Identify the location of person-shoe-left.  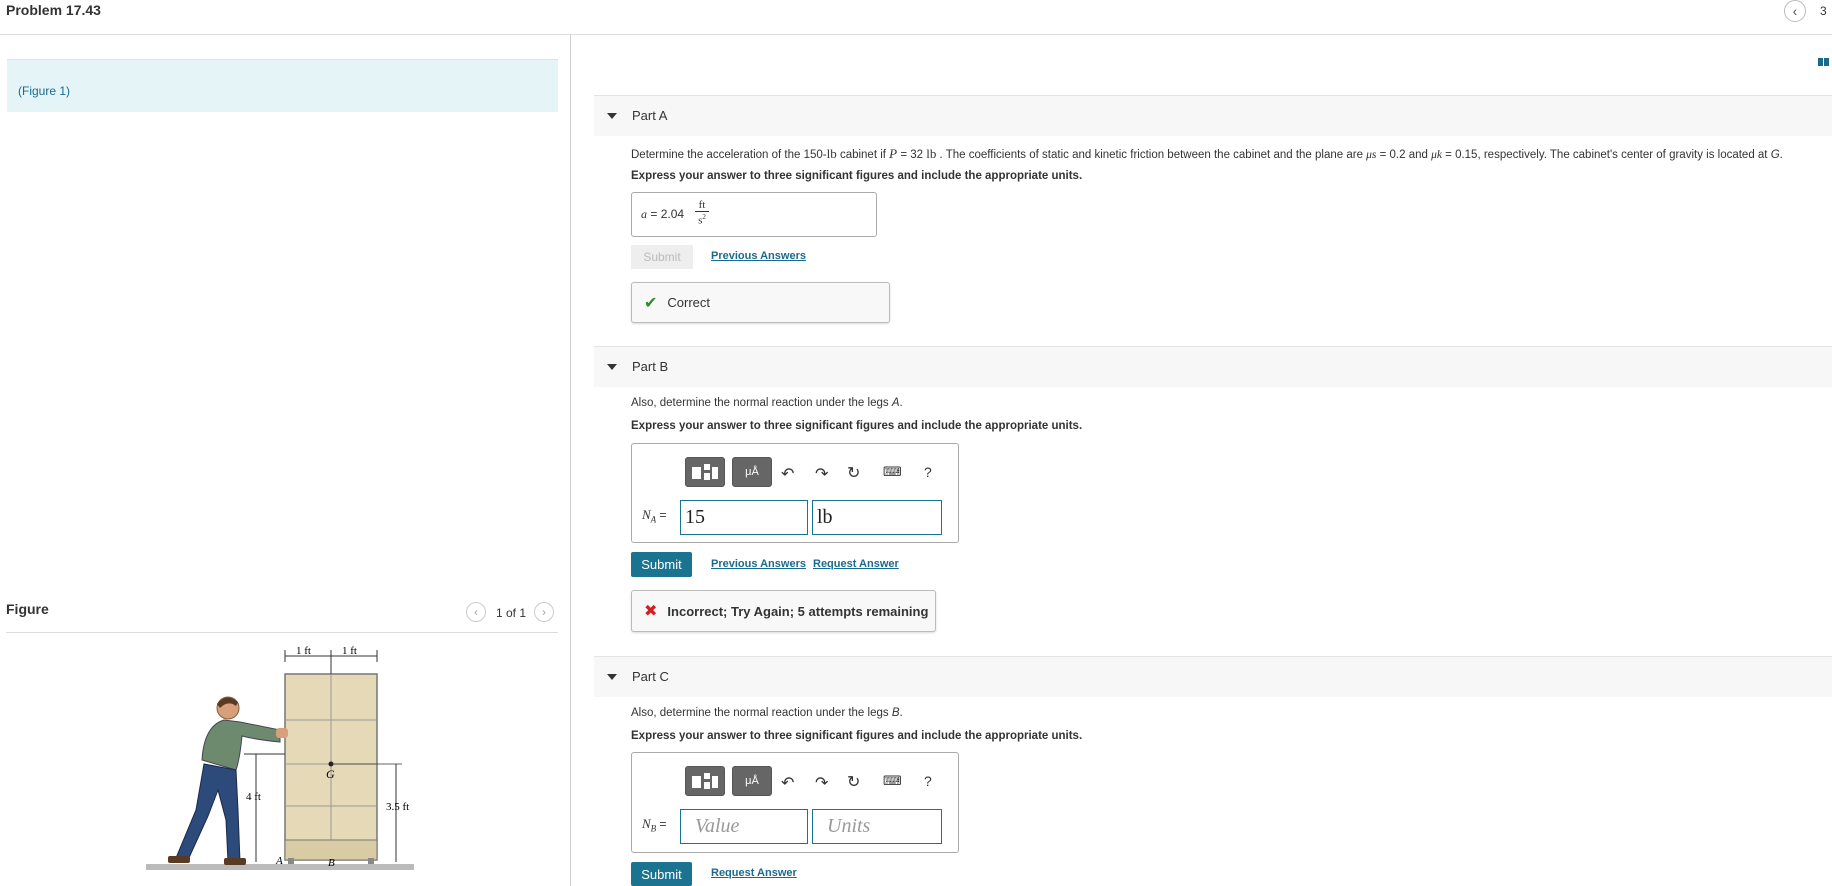
(179, 859).